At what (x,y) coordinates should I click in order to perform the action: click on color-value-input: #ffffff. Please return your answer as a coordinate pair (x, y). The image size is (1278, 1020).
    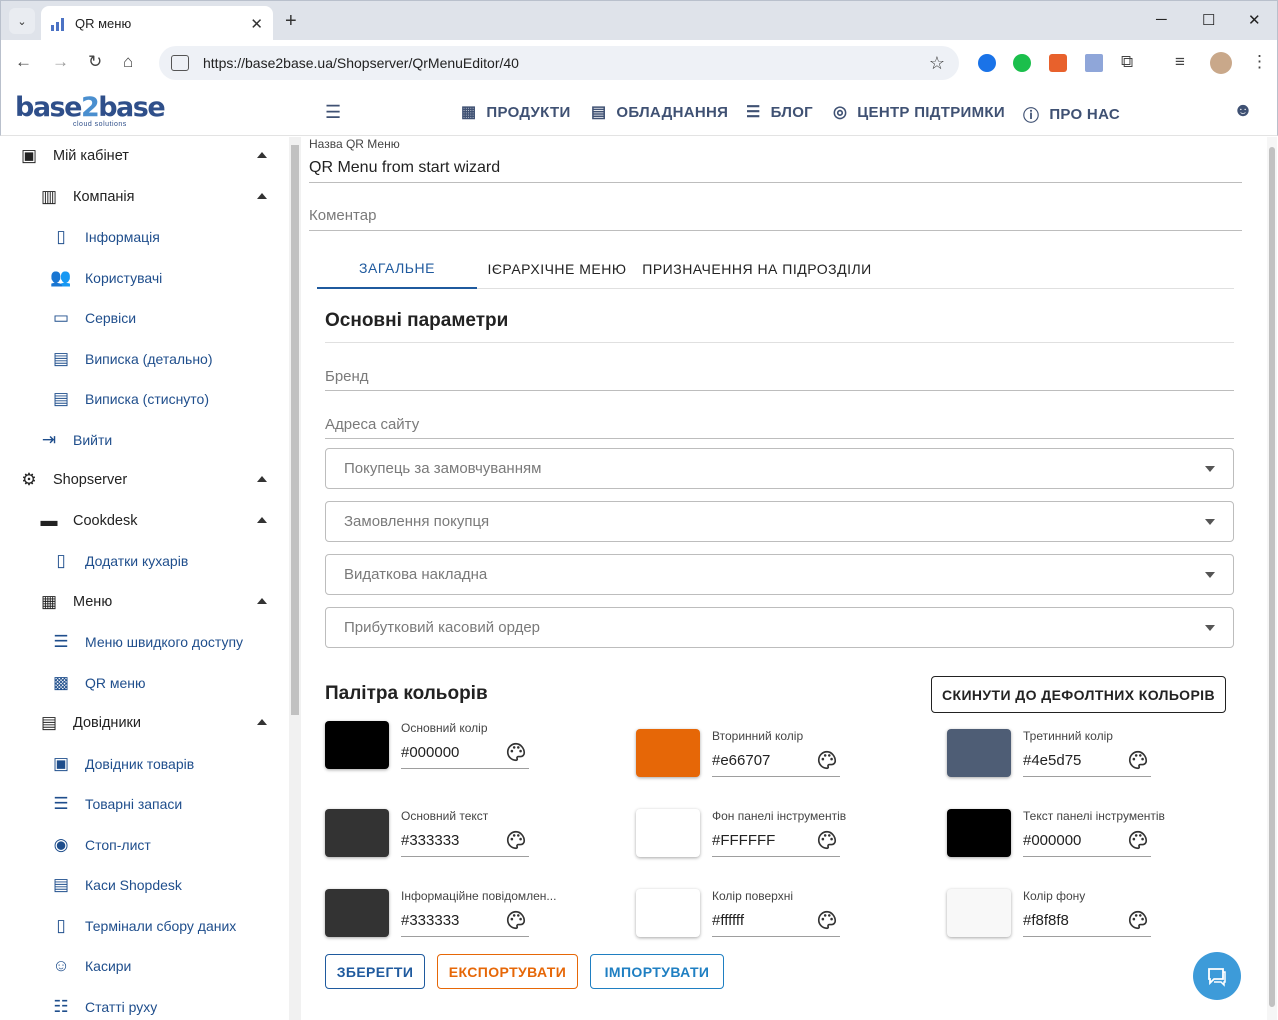
    Looking at the image, I should click on (728, 920).